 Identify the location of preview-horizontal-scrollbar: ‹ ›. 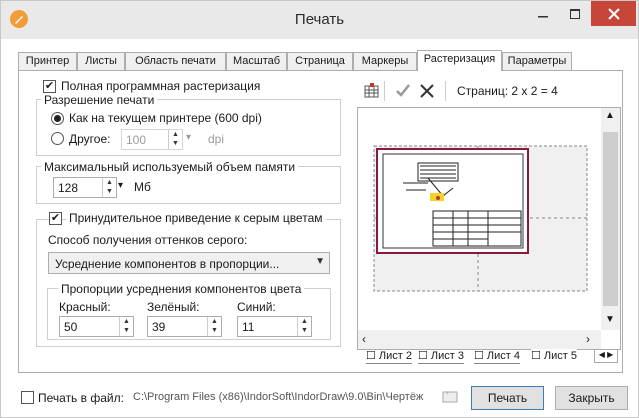
(479, 339).